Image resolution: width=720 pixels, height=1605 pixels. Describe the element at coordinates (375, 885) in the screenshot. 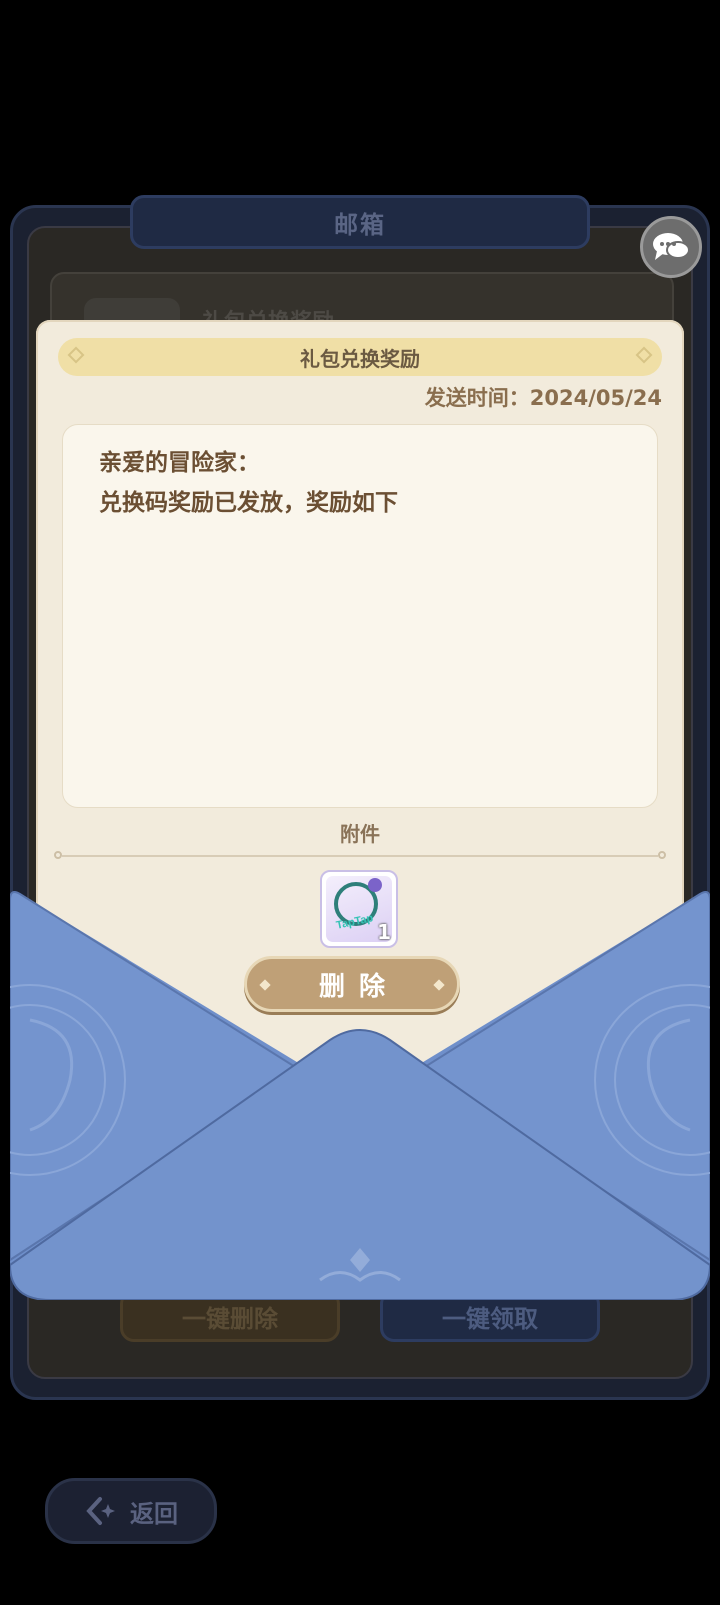

I see `ornament-icon` at that location.